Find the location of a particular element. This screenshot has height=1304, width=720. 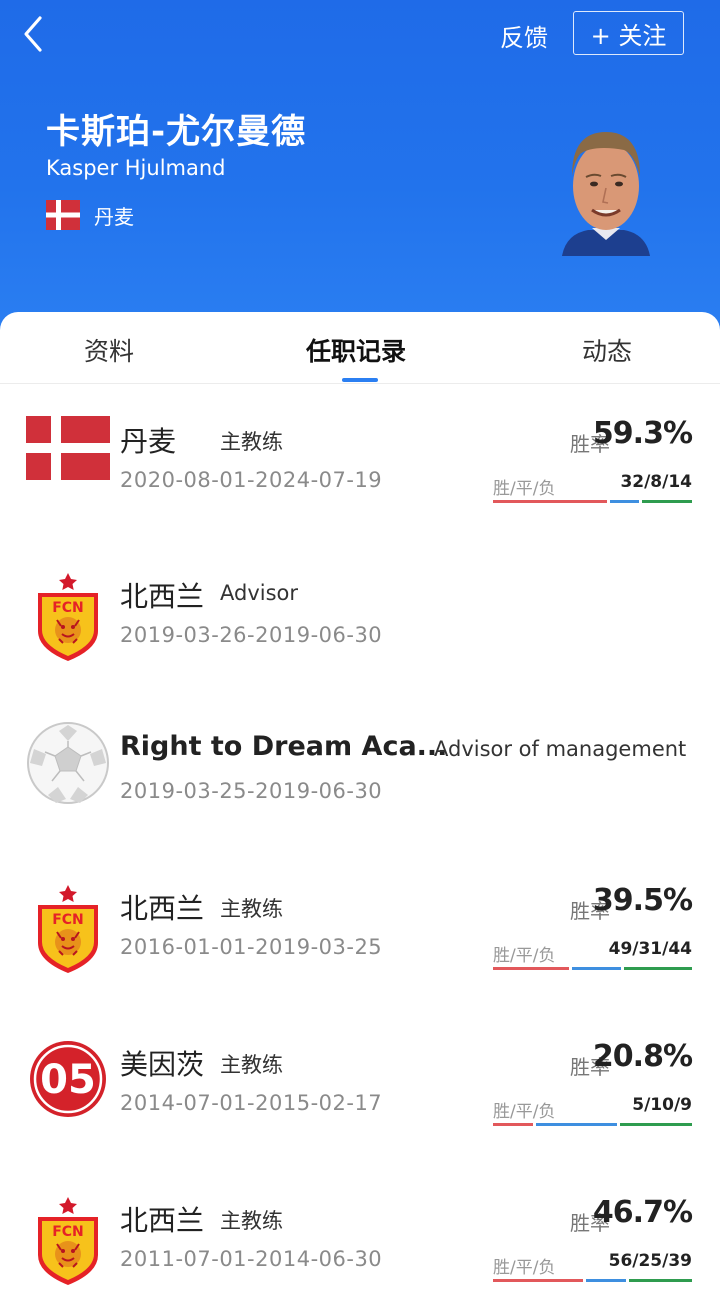

win-rate-value: 46.7% is located at coordinates (642, 1212).